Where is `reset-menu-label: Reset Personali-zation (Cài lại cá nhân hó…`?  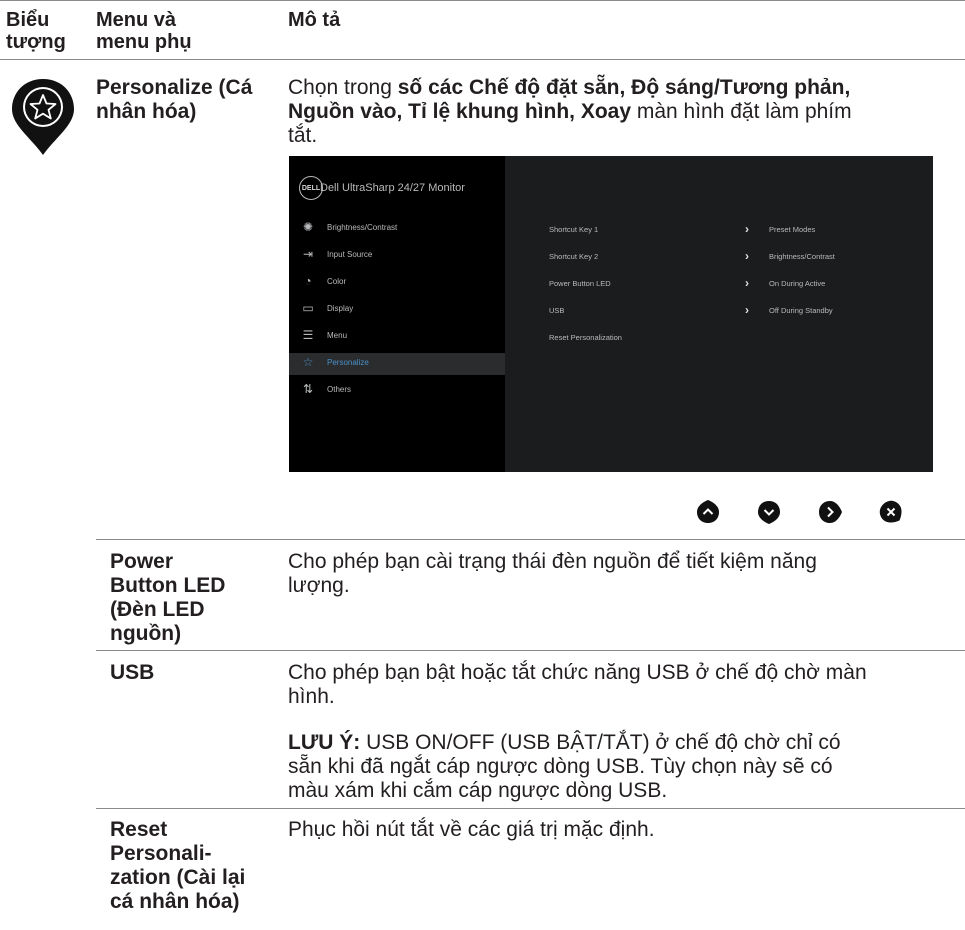
reset-menu-label: Reset Personali-zation (Cài lại cá nhân hó… is located at coordinates (178, 865).